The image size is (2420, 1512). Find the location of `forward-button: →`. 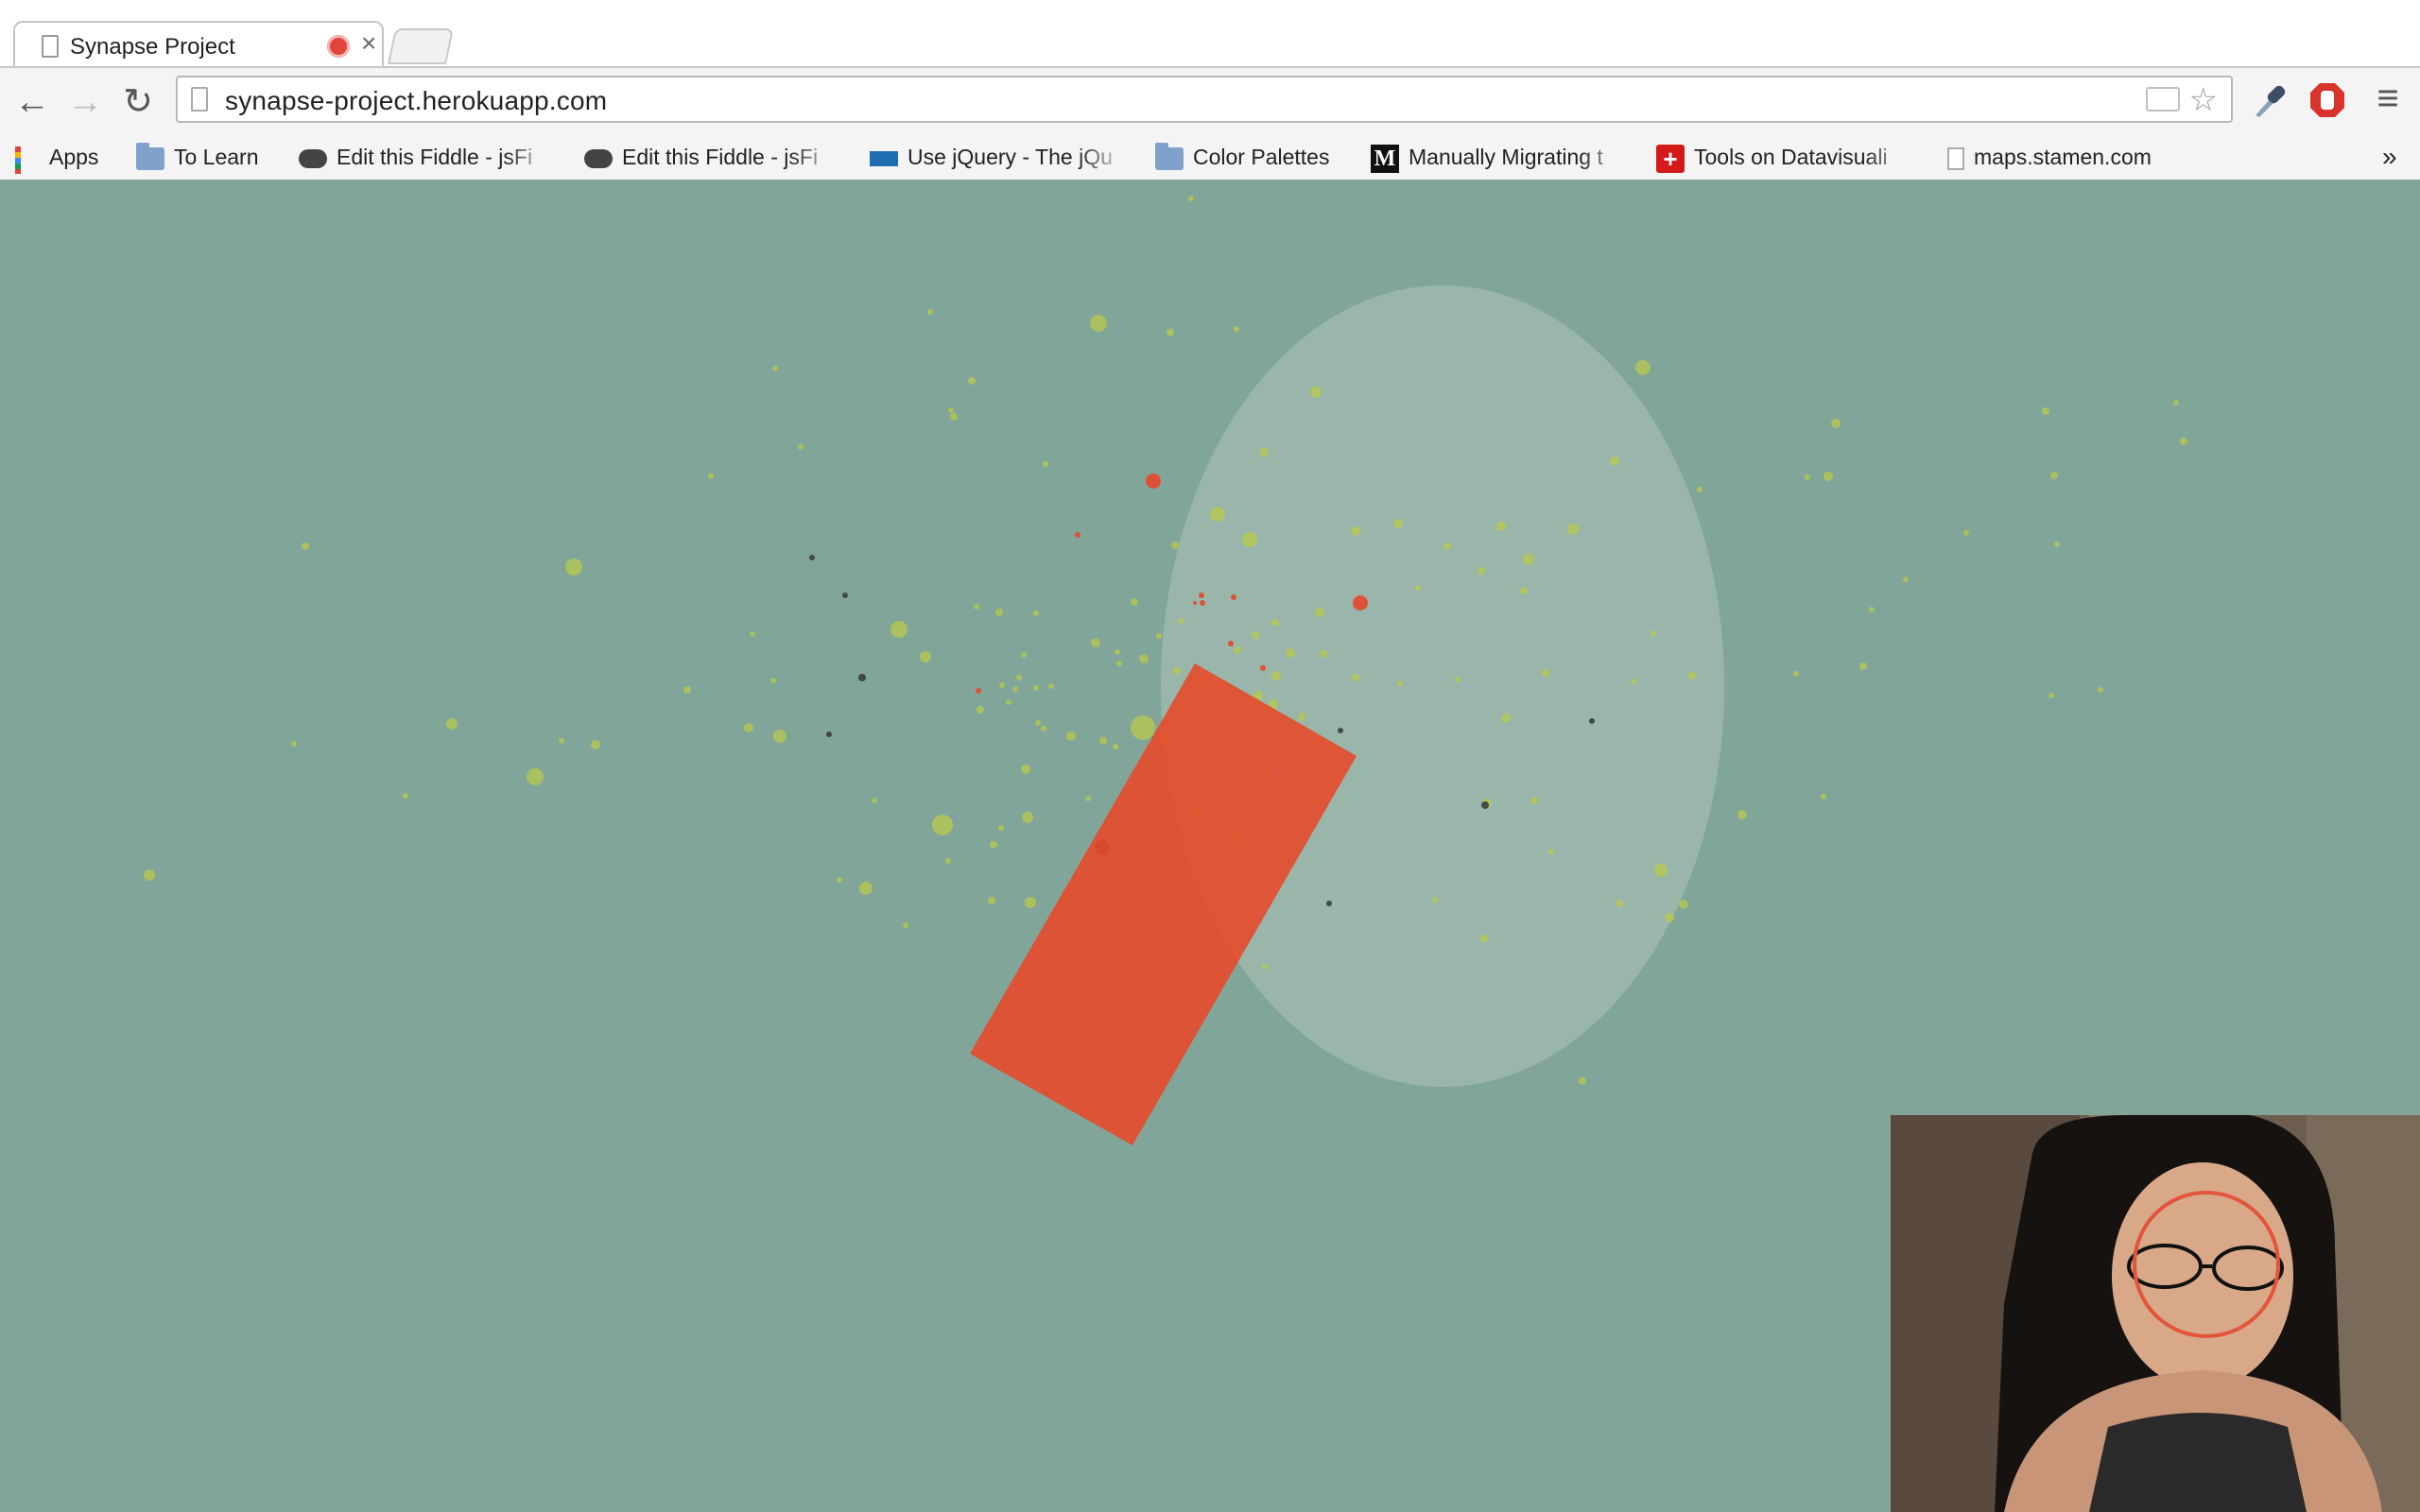

forward-button: → is located at coordinates (85, 102).